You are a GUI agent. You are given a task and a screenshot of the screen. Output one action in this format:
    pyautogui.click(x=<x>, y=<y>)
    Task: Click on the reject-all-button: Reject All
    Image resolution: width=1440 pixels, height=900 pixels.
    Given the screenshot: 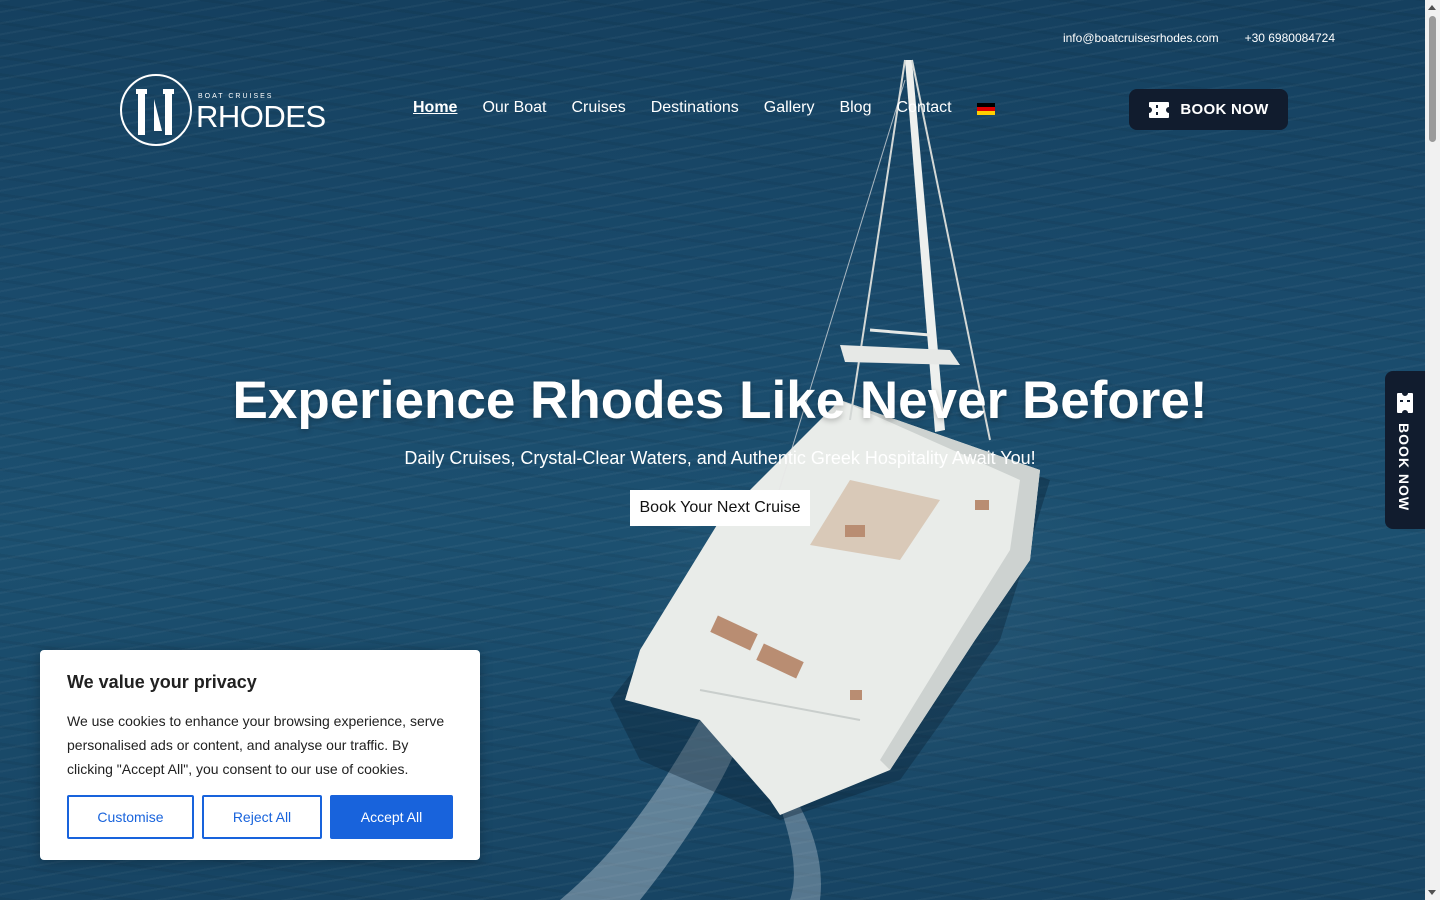 What is the action you would take?
    pyautogui.click(x=262, y=817)
    